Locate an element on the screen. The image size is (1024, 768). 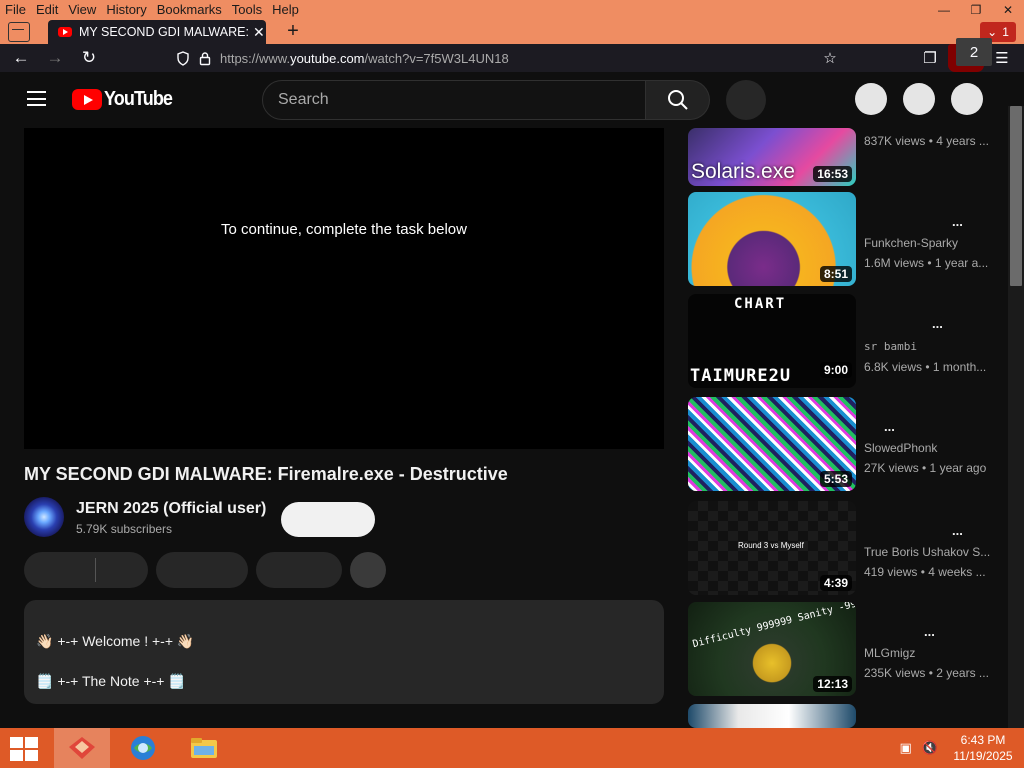
firefox-app-icon is located at coordinates (82, 748).